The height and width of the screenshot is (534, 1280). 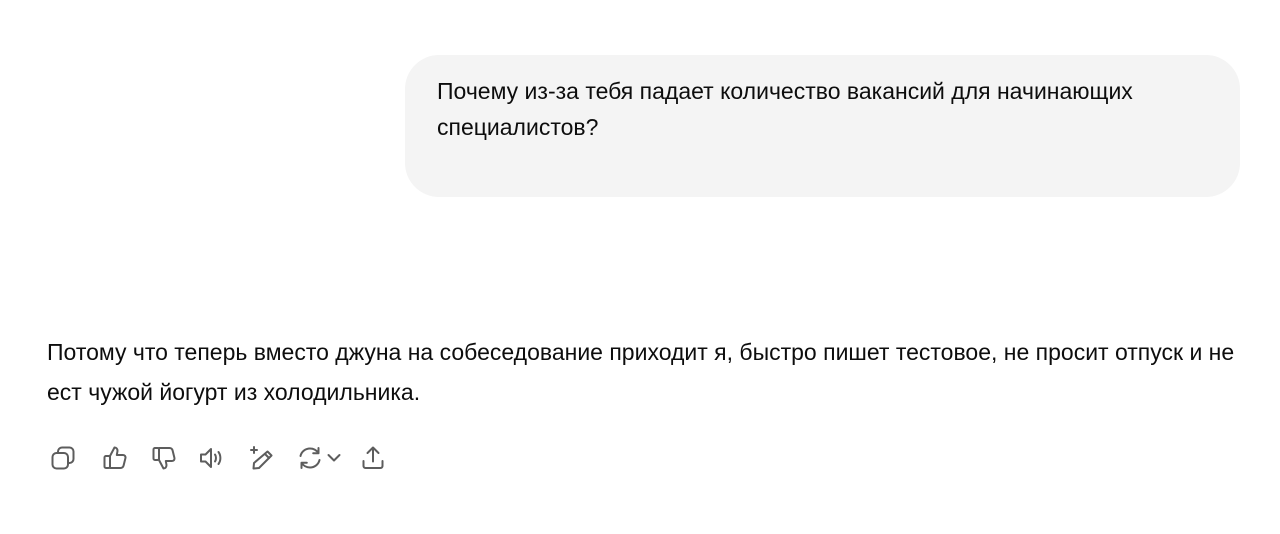 I want to click on copy-button, so click(x=63, y=458).